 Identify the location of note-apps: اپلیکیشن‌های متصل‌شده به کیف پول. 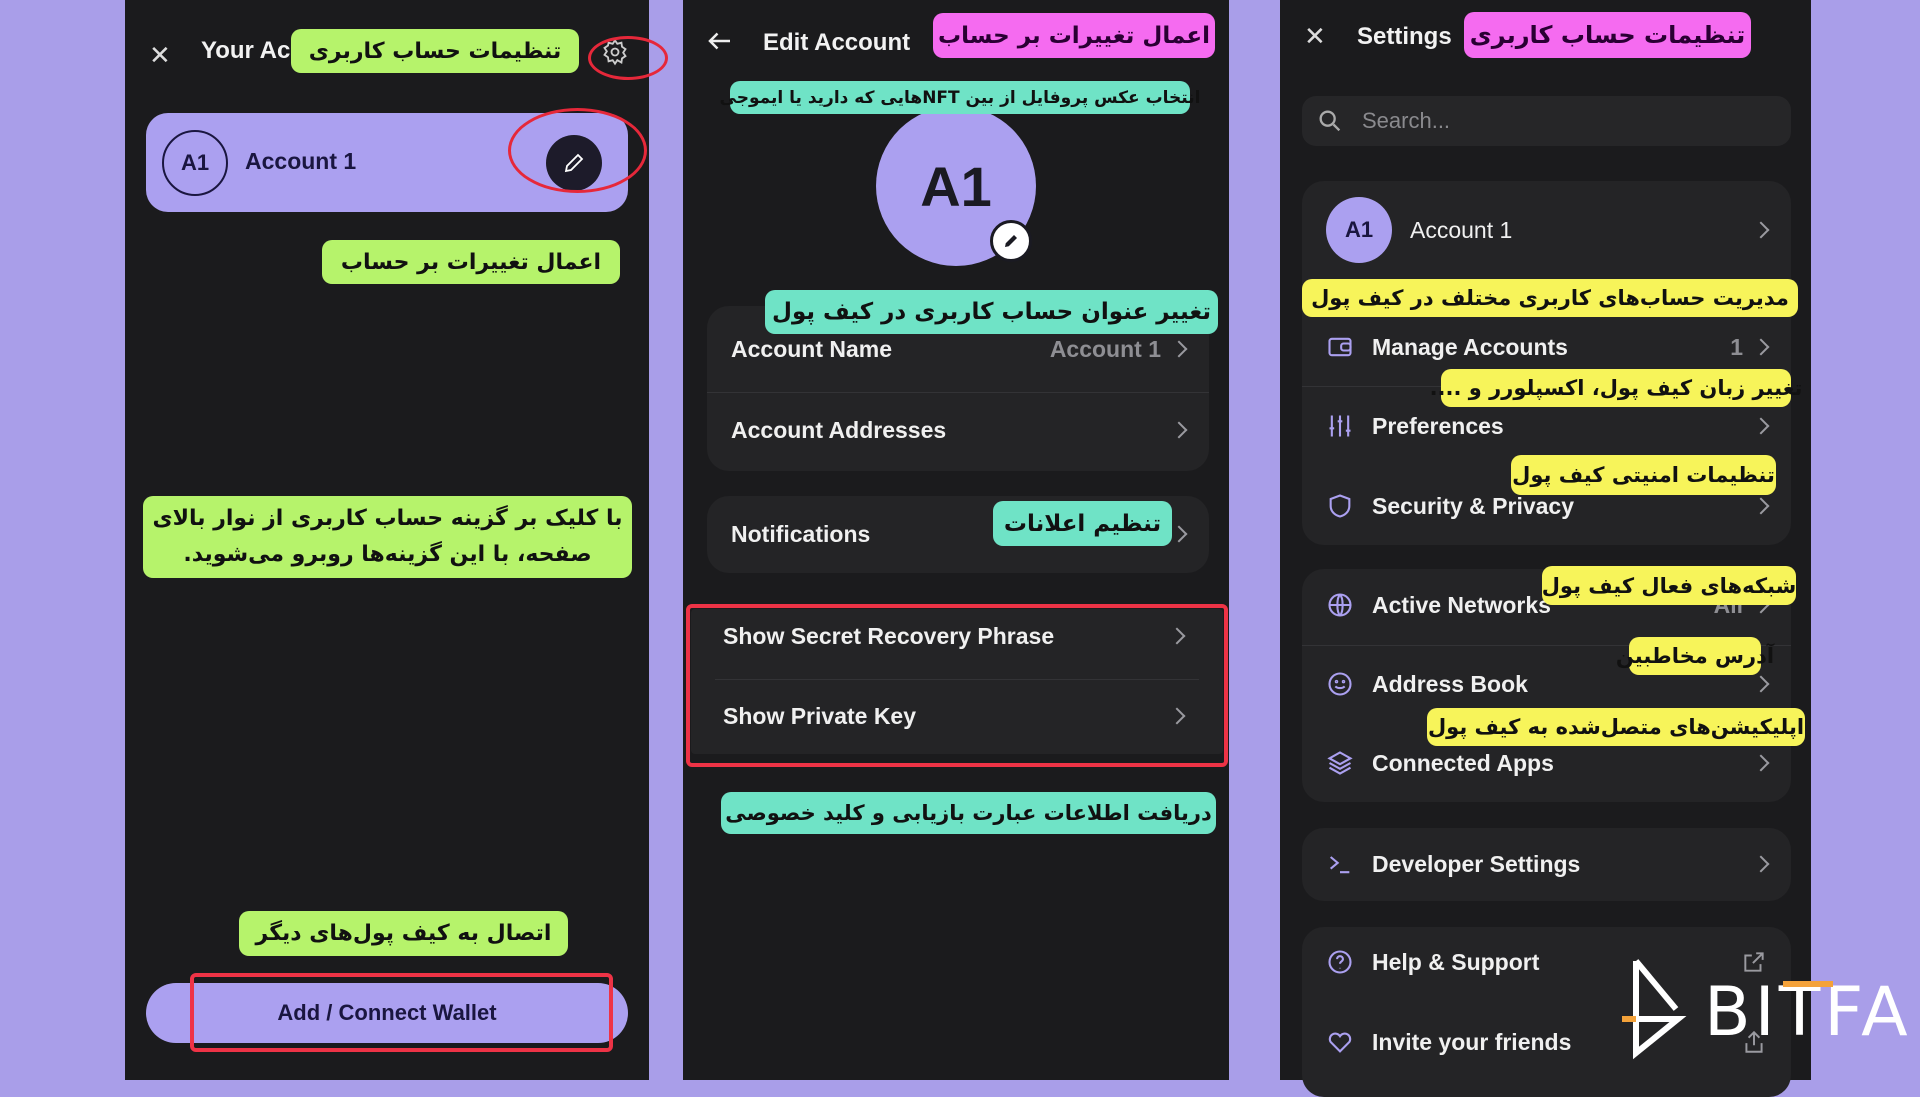
(1616, 727).